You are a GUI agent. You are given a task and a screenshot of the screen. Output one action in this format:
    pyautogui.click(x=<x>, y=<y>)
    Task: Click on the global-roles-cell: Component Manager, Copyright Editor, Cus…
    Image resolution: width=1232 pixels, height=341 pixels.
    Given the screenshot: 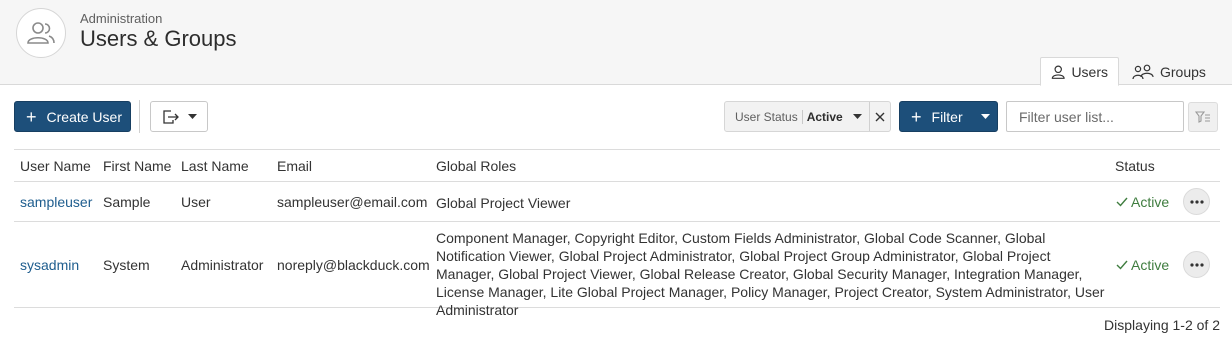 What is the action you would take?
    pyautogui.click(x=770, y=274)
    